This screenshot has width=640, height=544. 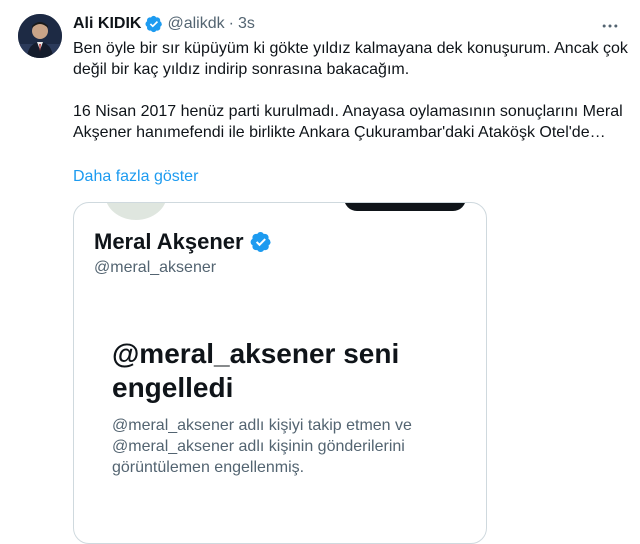 I want to click on profile-name: Meral Akşener, so click(x=169, y=241).